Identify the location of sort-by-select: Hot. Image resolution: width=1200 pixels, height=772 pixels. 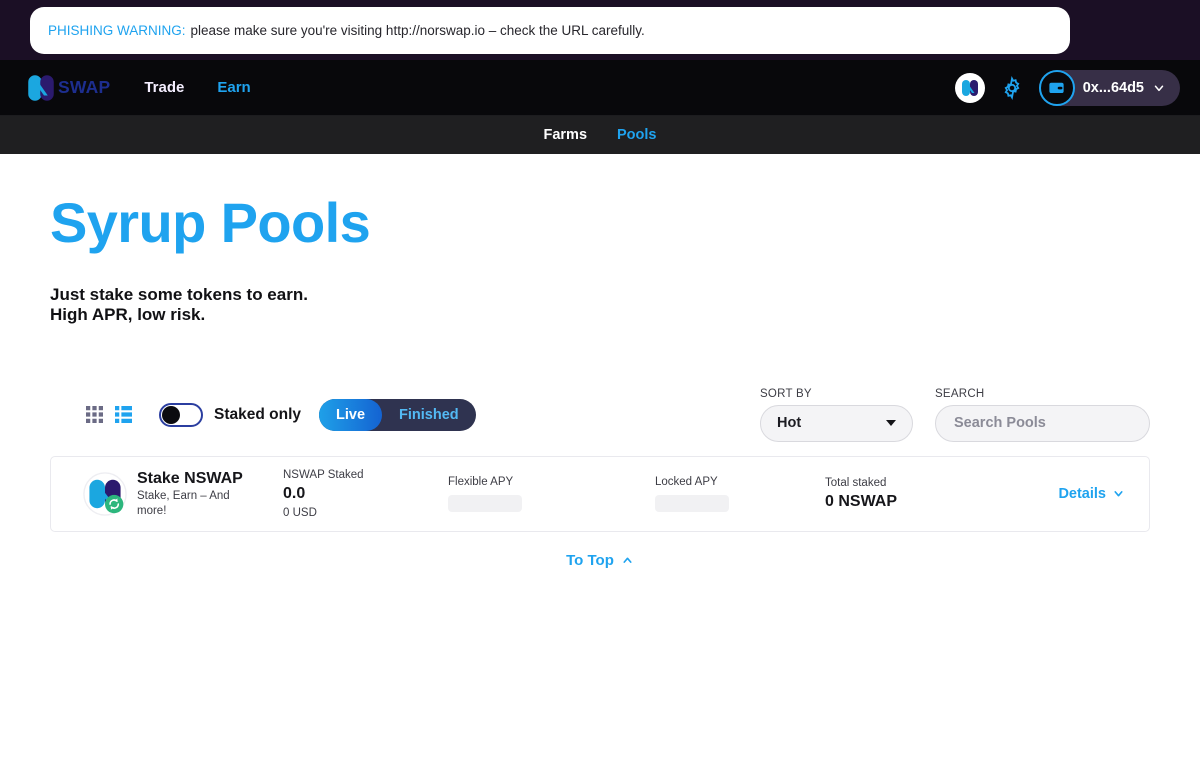
(836, 423).